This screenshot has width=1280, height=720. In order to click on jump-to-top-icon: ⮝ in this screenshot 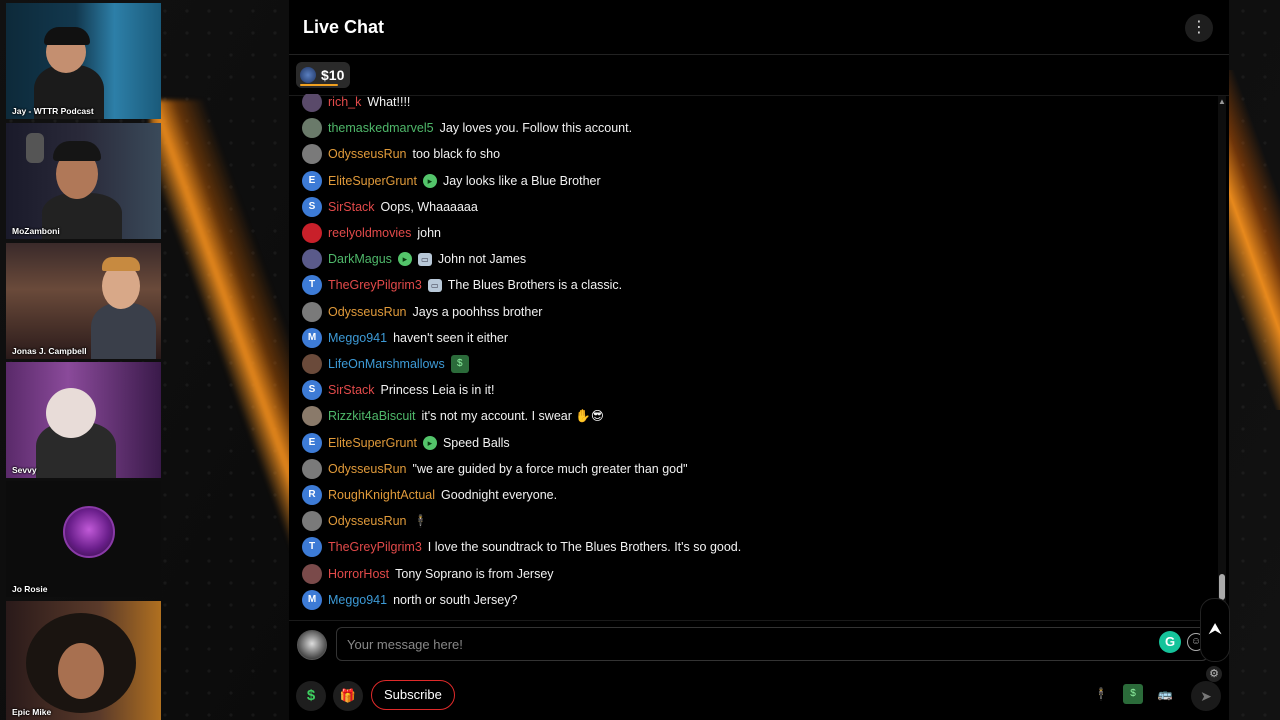, I will do `click(1215, 630)`.